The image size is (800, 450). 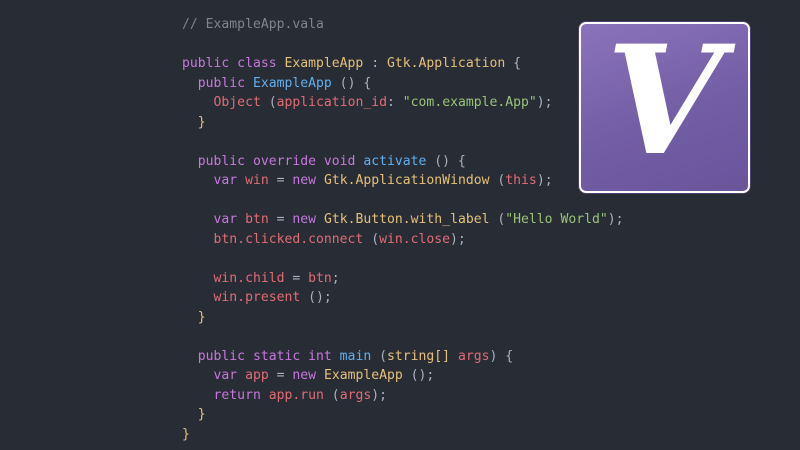 I want to click on vala-logo: V, so click(x=664, y=107).